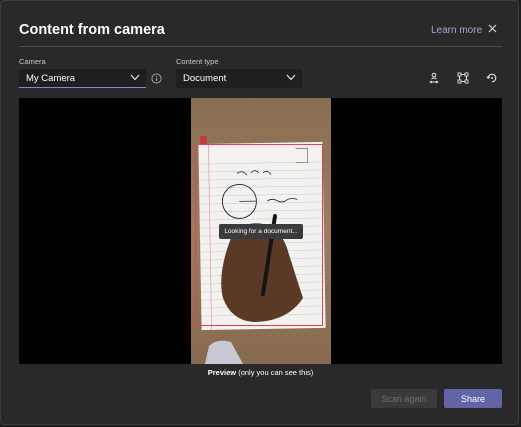  I want to click on preview-caption-note: (only you can see this), so click(275, 372).